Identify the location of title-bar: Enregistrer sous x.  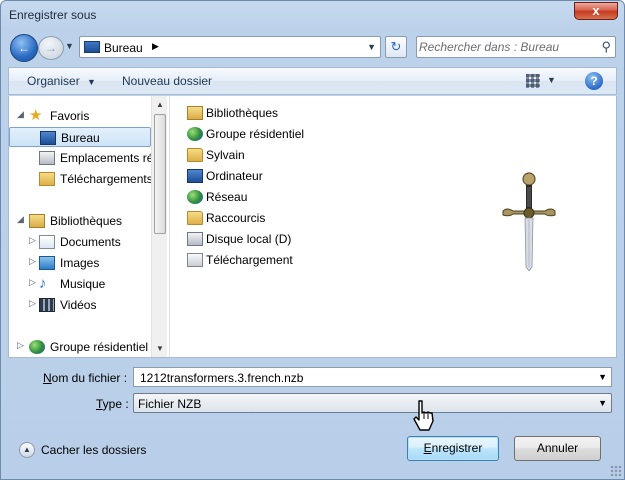
(312, 15).